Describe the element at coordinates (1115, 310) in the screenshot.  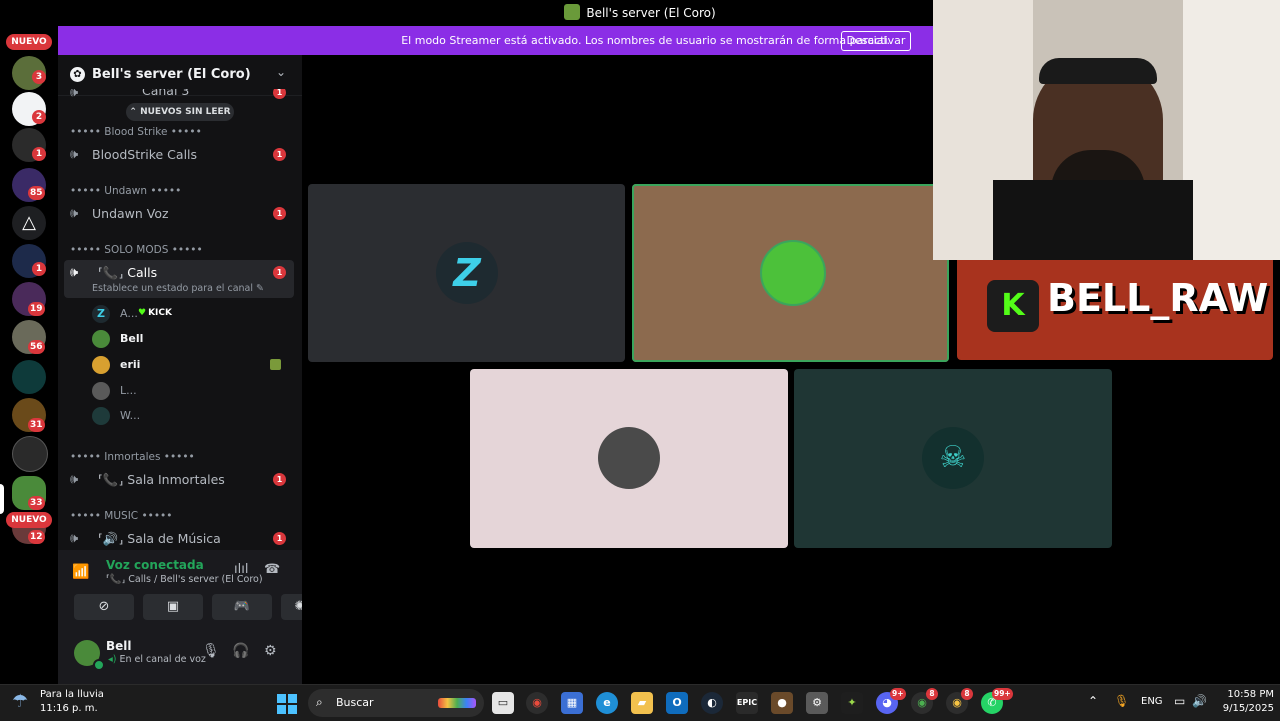
I see `kick-channel-banner: K BELL_RAW` at that location.